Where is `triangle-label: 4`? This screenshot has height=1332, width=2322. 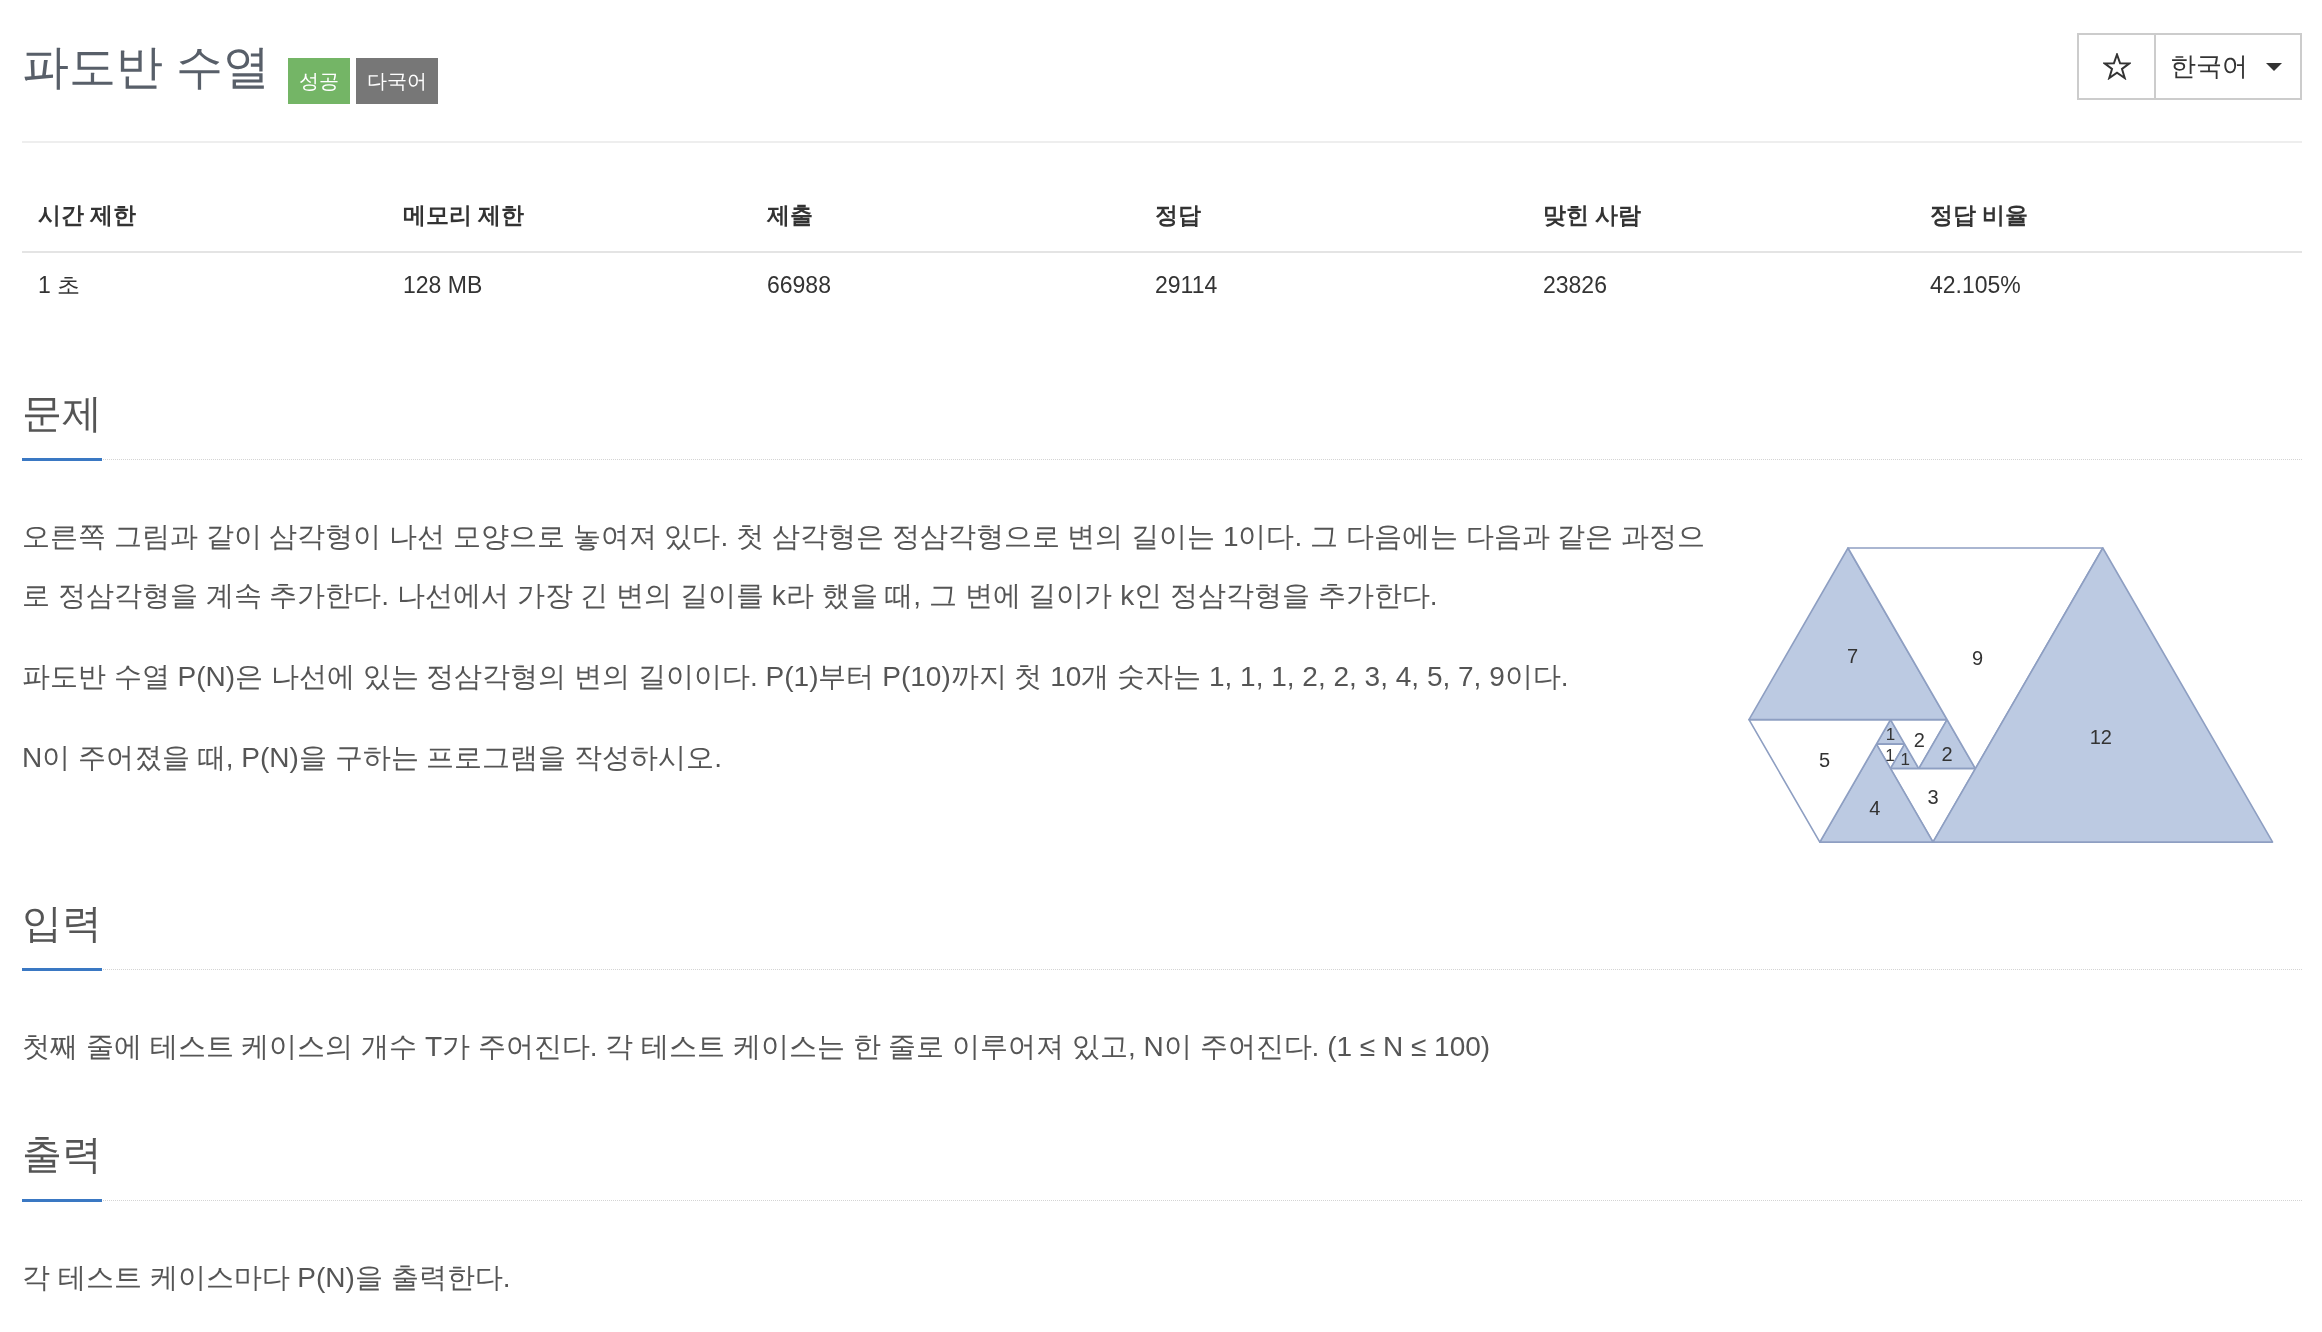
triangle-label: 4 is located at coordinates (1875, 807).